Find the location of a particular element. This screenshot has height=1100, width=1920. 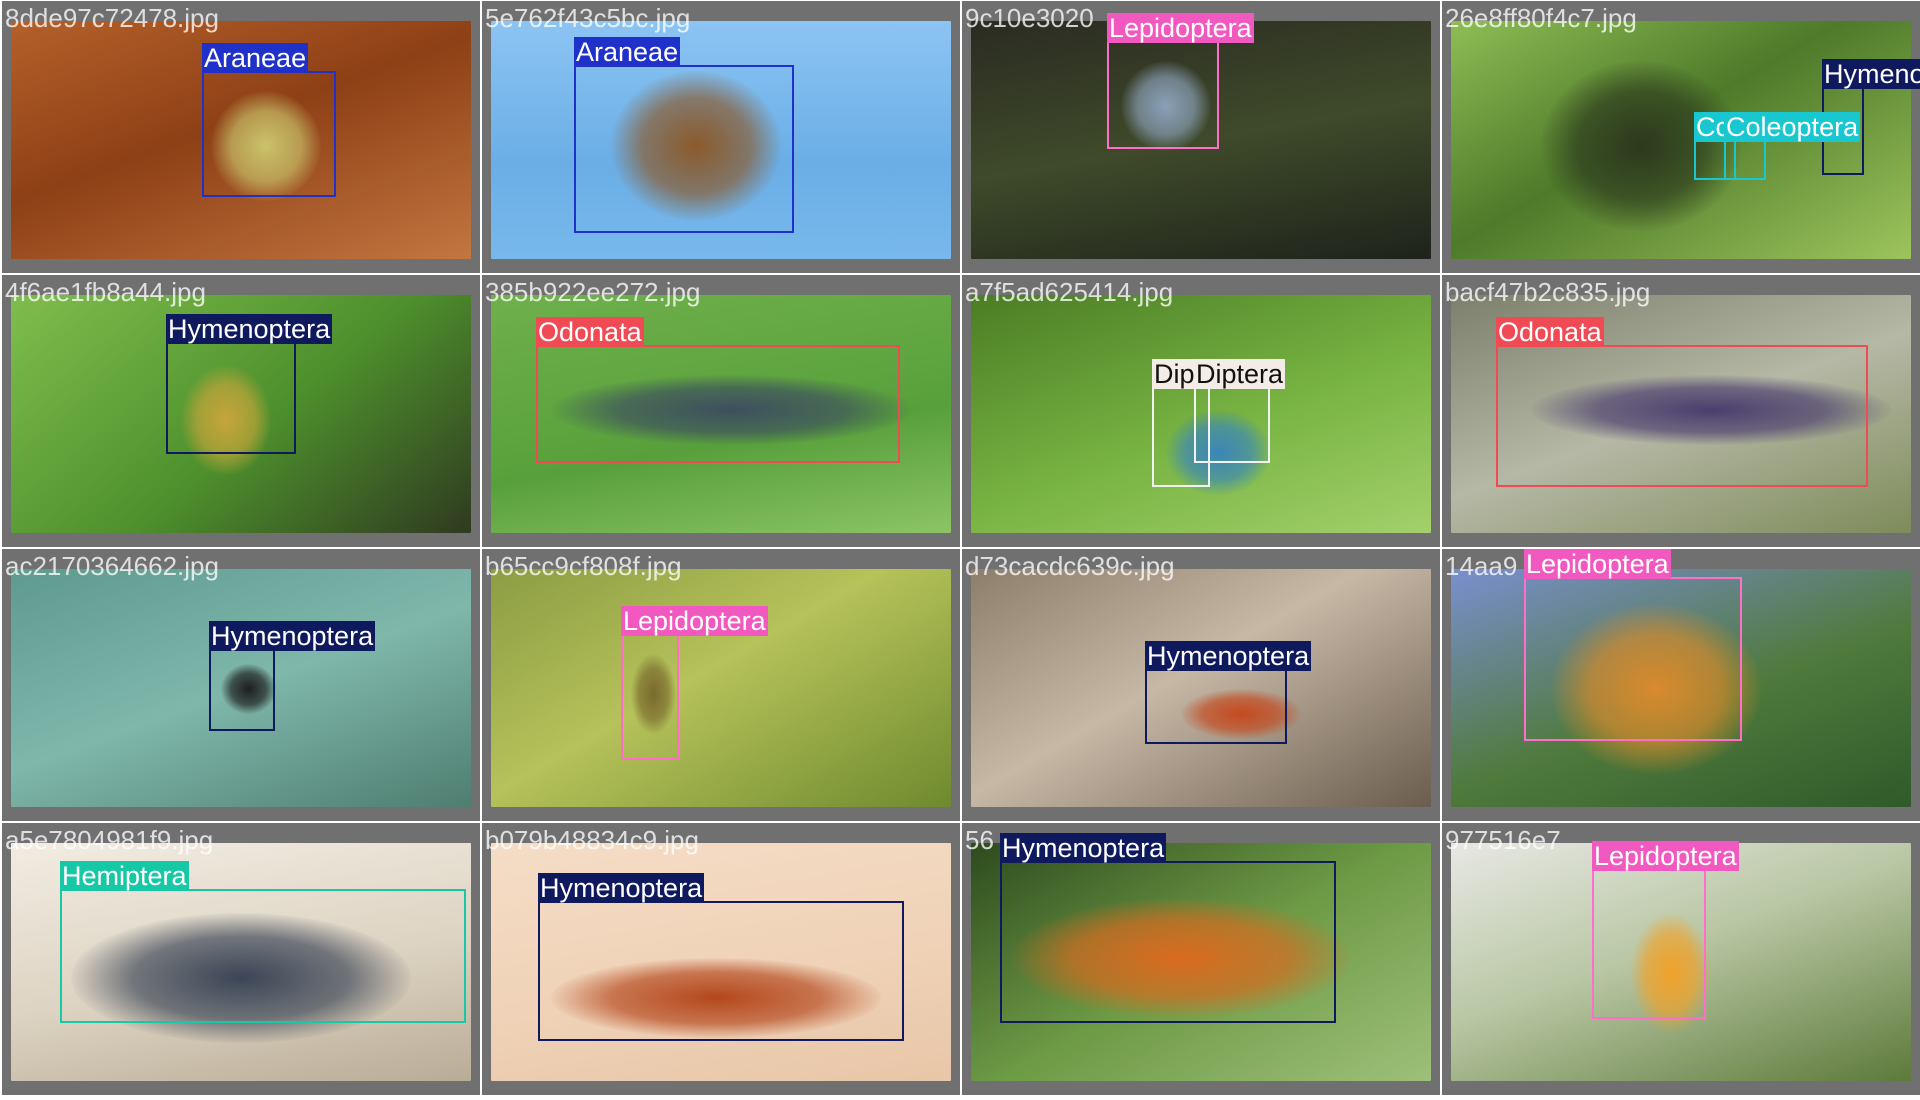

image-tile: 9c10e3020 Lepidoptera is located at coordinates (1201, 137).